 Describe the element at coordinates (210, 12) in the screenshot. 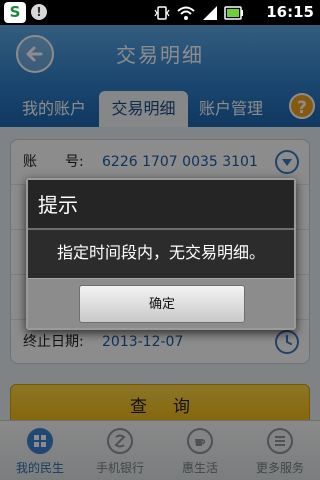

I see `signal-icon` at that location.